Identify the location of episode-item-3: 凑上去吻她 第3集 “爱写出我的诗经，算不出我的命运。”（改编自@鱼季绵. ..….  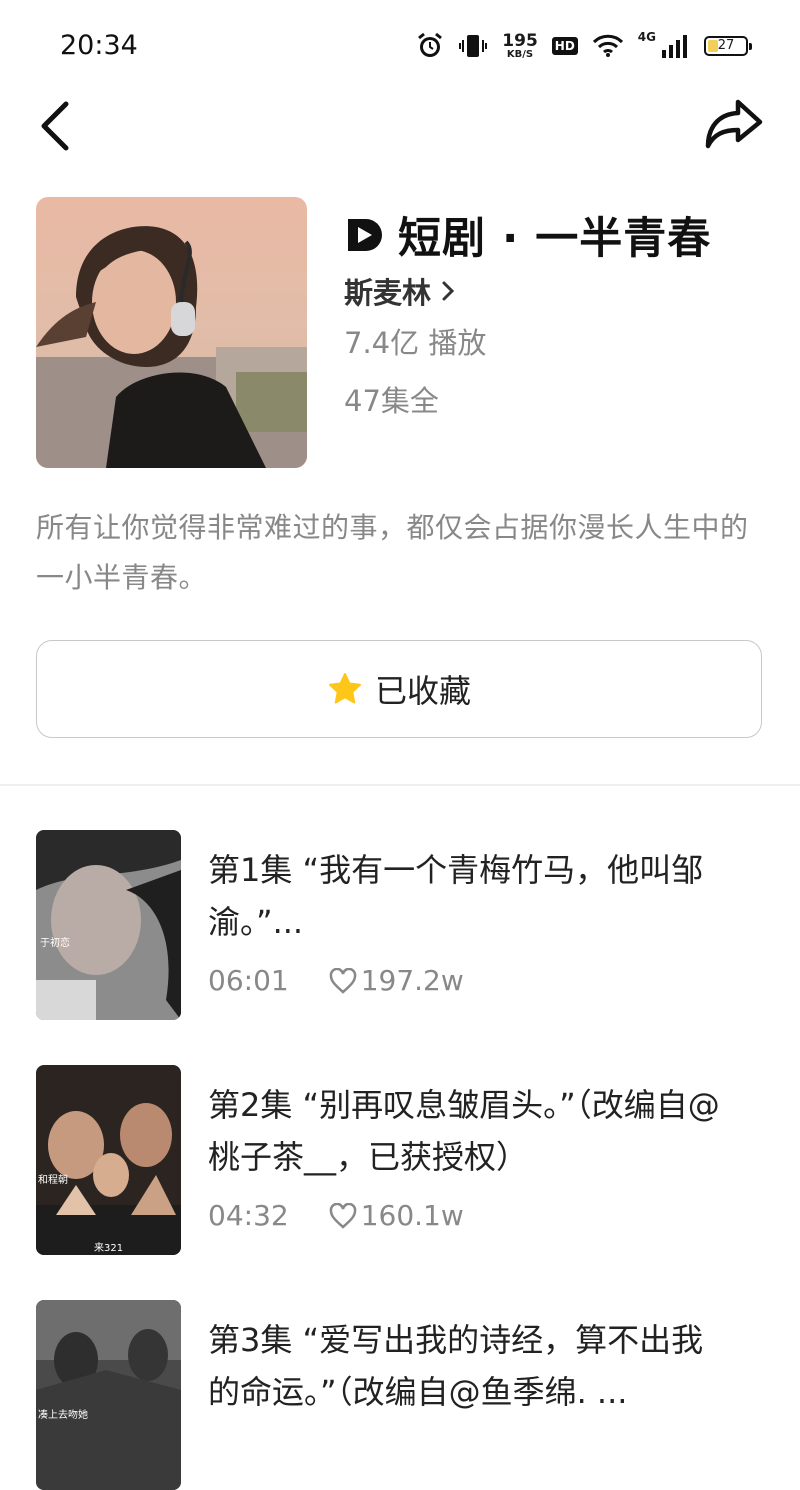
(400, 1395).